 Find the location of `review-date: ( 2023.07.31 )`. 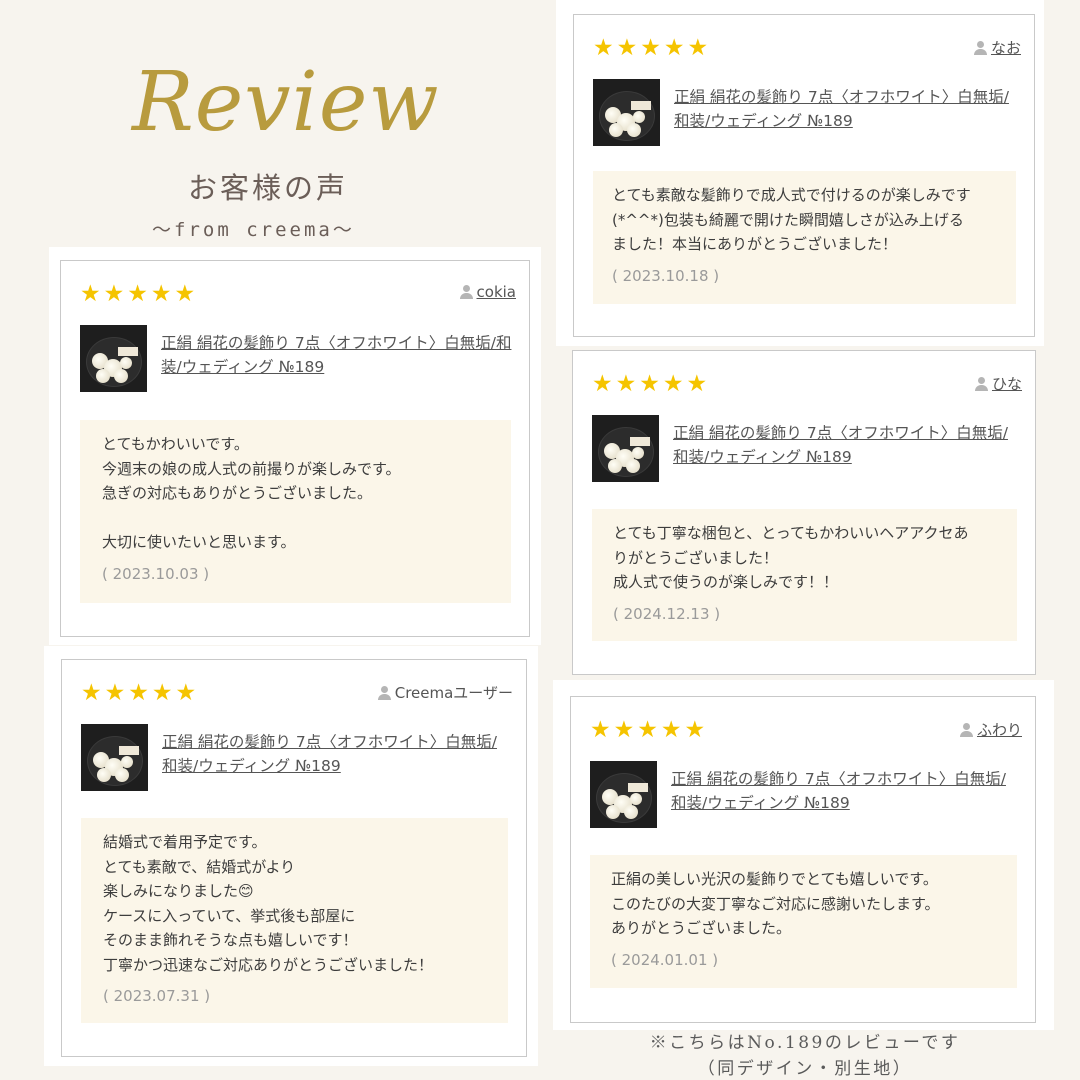

review-date: ( 2023.07.31 ) is located at coordinates (157, 996).